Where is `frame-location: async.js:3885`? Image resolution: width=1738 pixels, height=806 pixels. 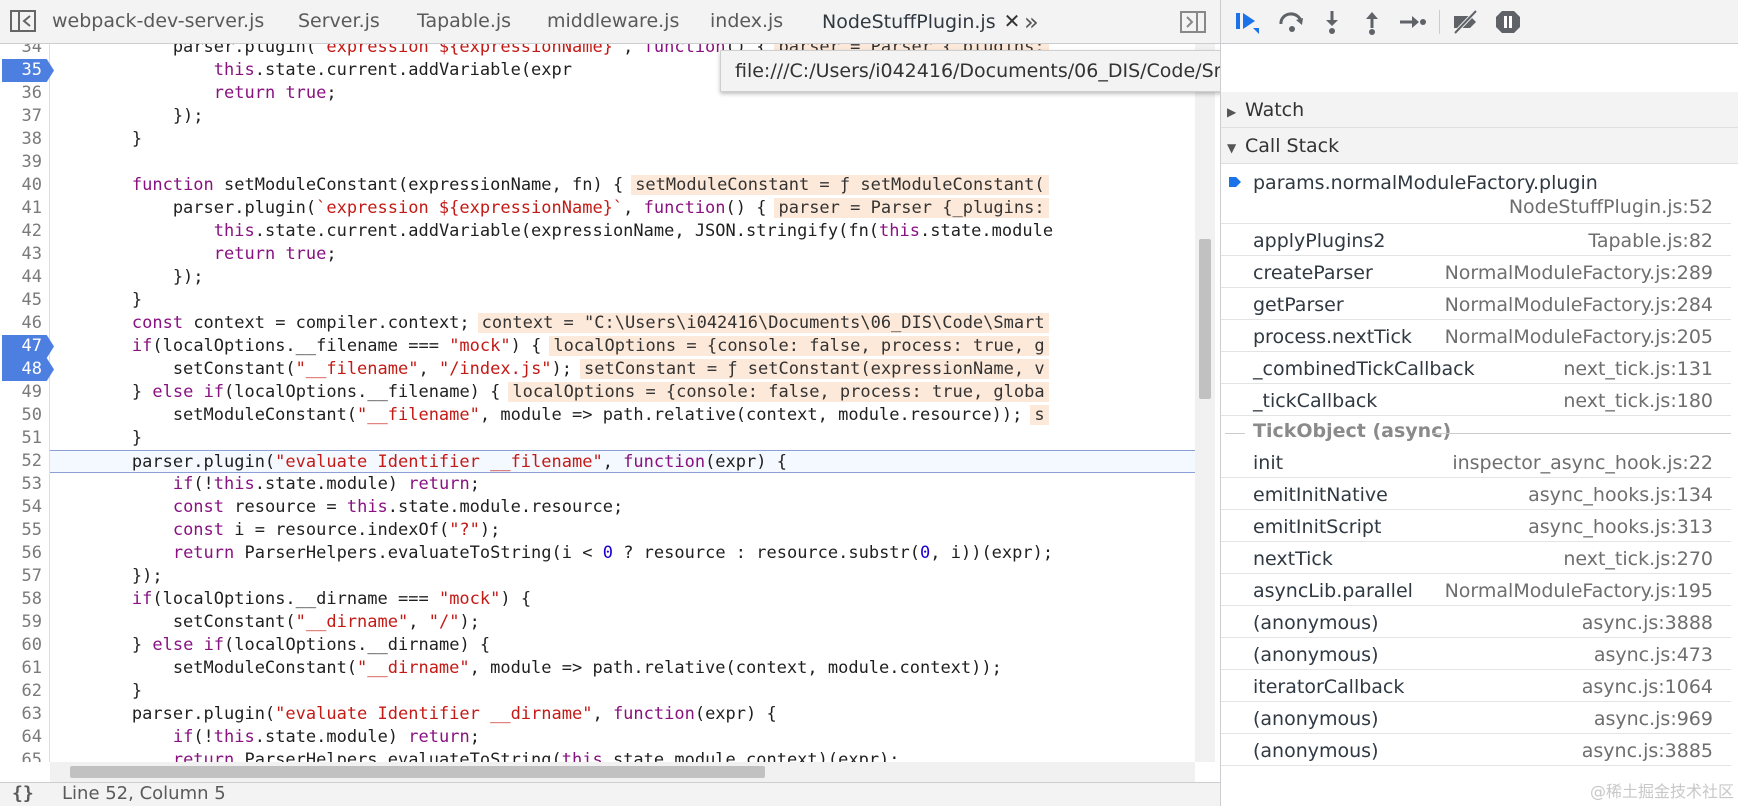 frame-location: async.js:3885 is located at coordinates (1647, 751).